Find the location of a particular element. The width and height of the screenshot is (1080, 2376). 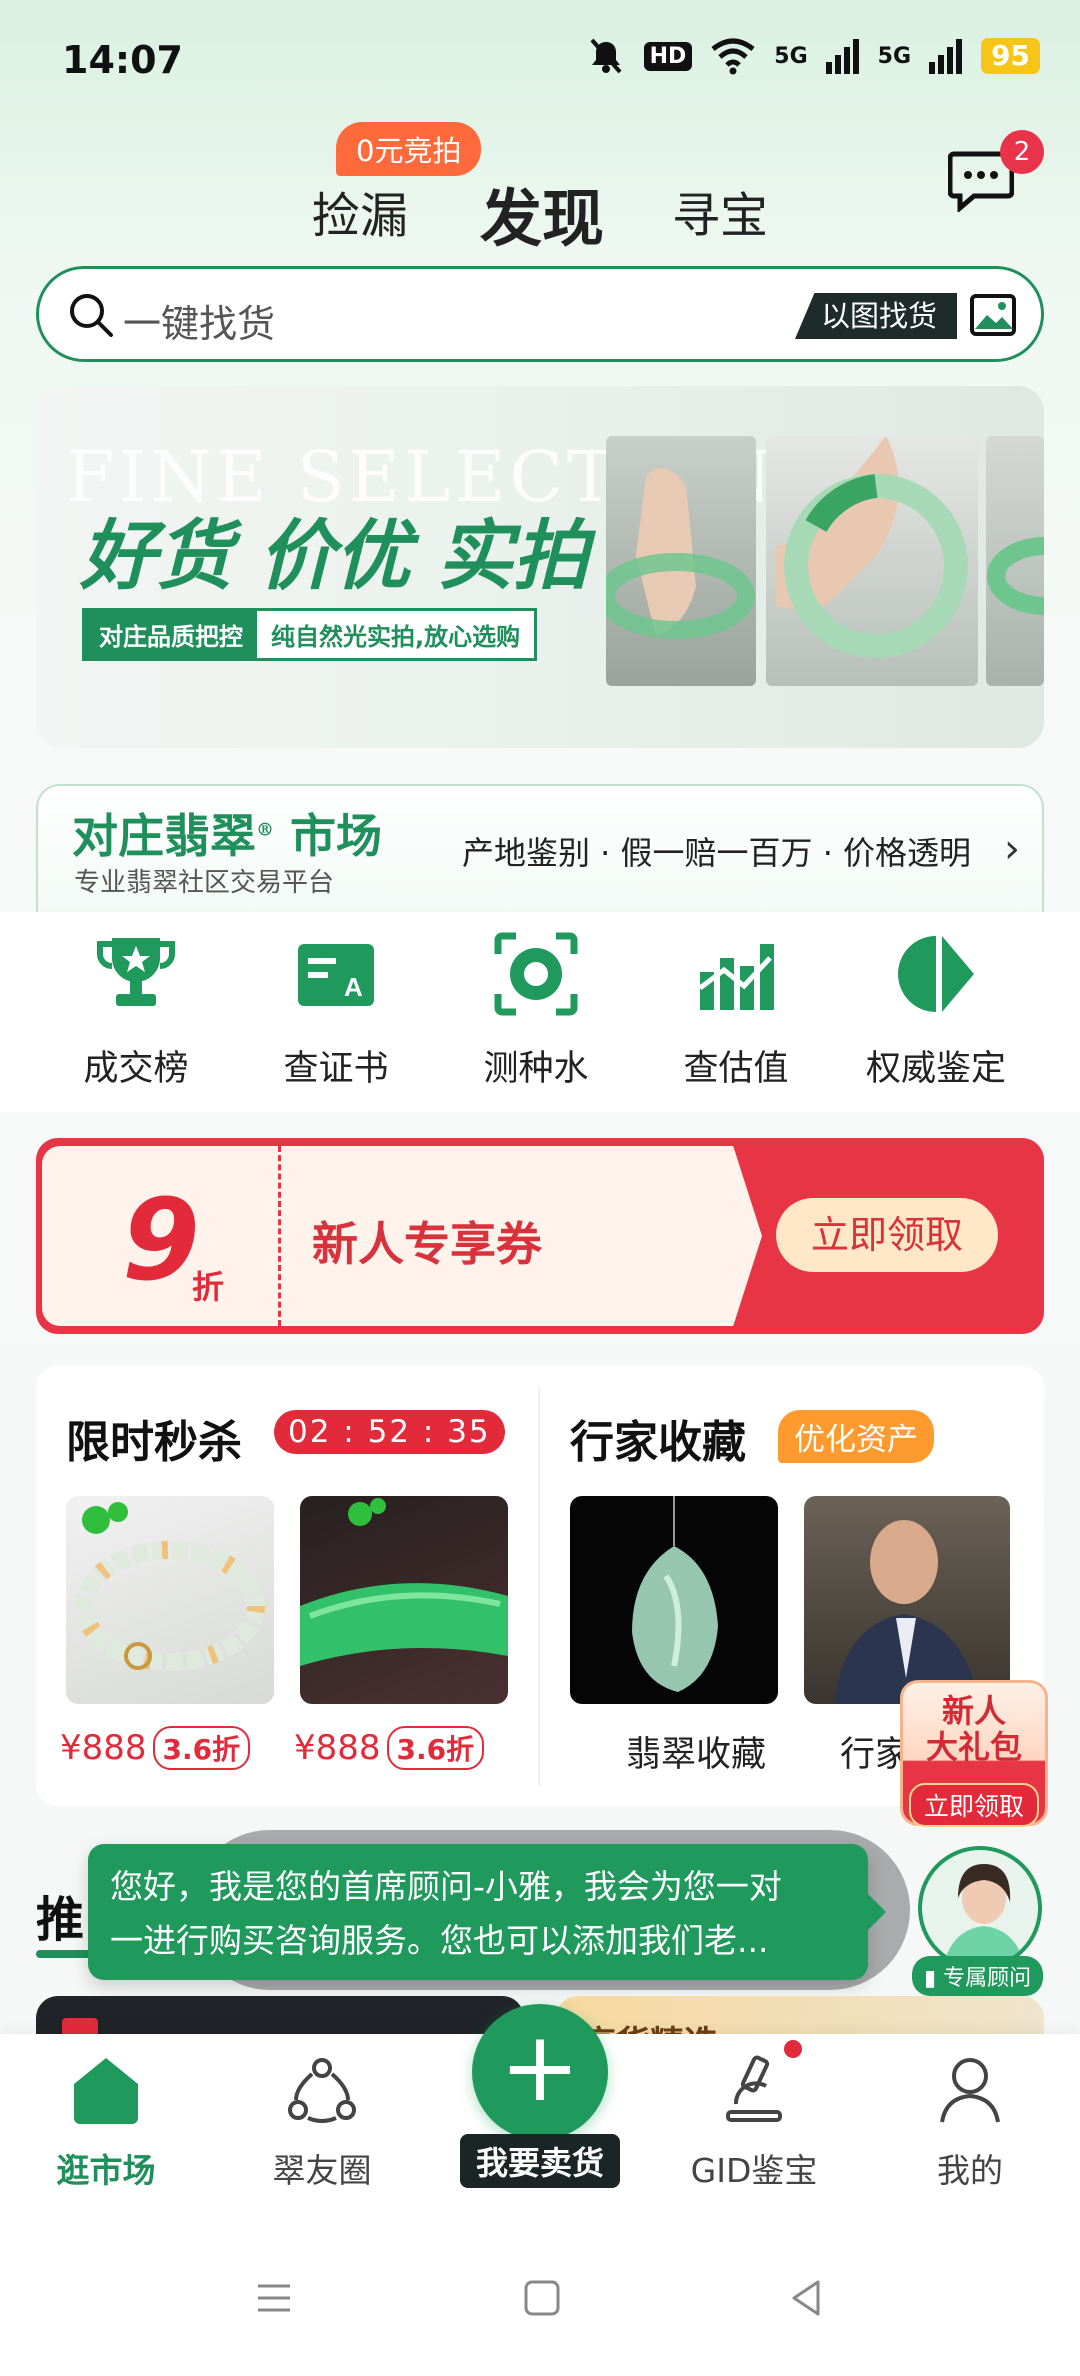

hd-icon: HD is located at coordinates (668, 56).